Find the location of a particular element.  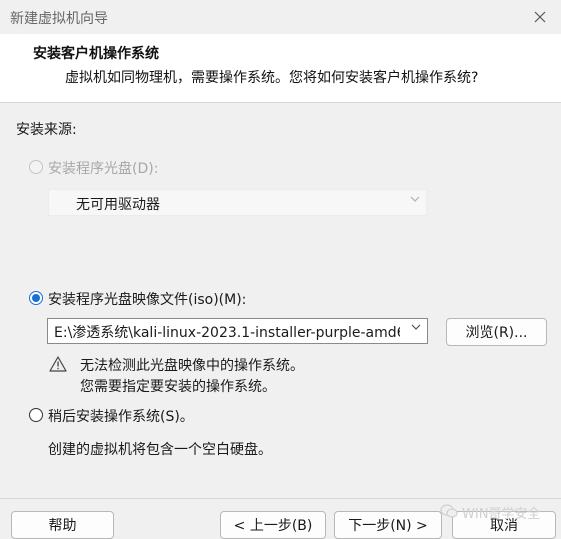

close-icon is located at coordinates (540, 17).